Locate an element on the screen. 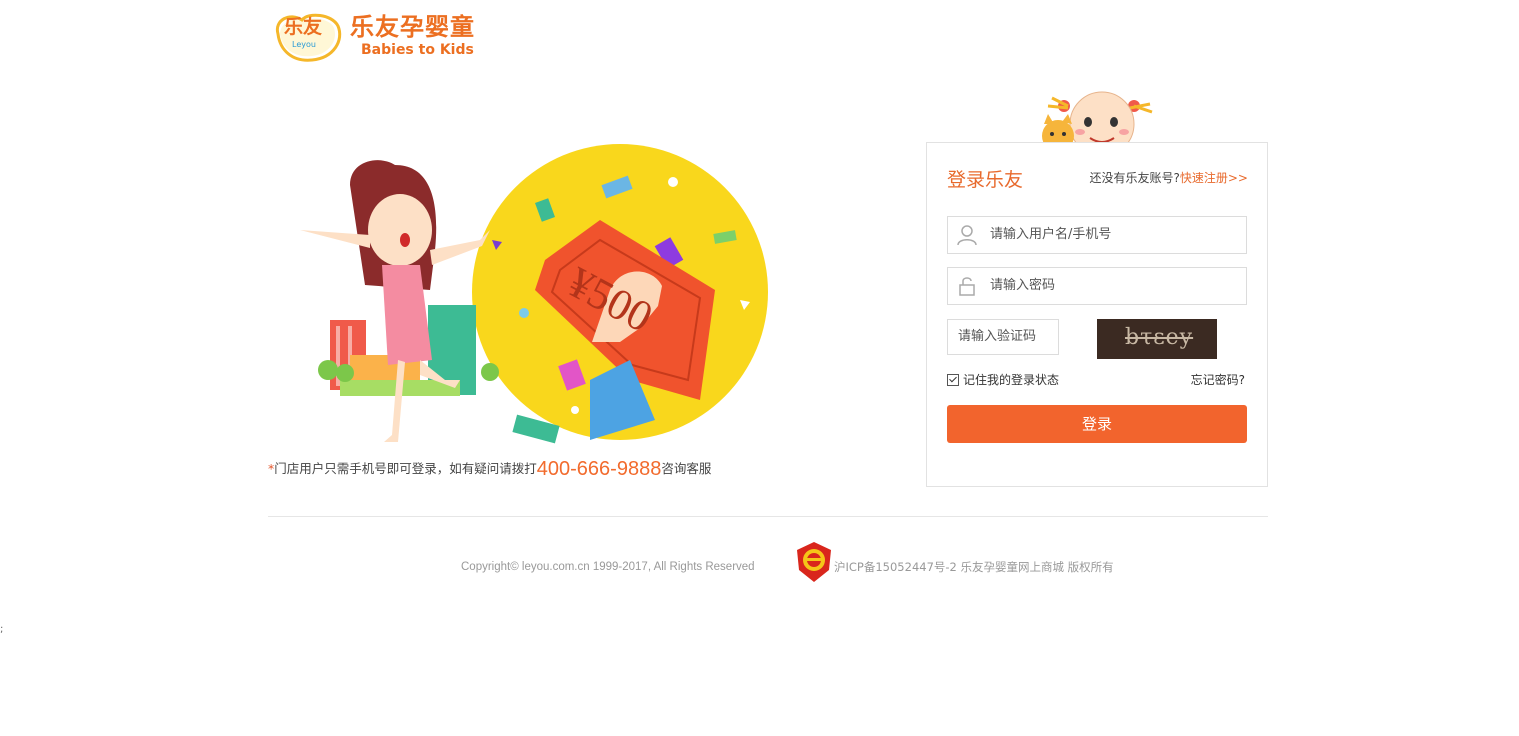 The width and height of the screenshot is (1519, 736). forgot-password-link: 忘记密码? is located at coordinates (1218, 380).